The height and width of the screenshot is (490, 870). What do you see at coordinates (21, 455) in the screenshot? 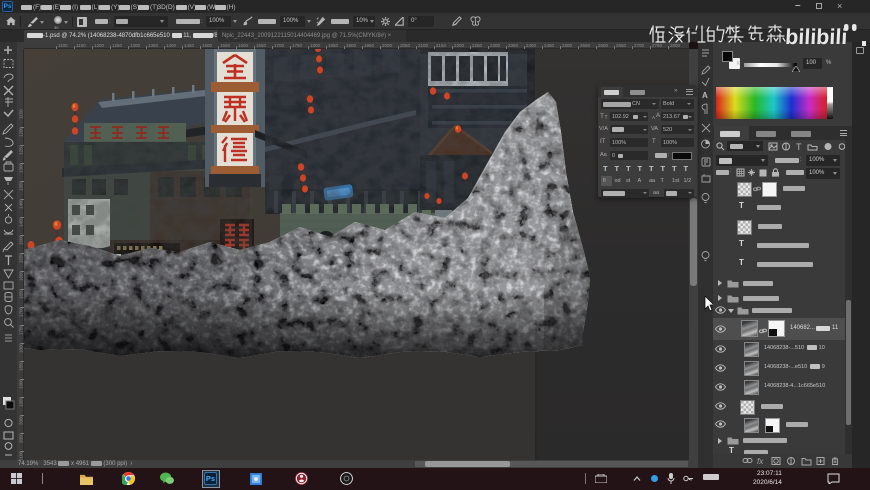
I see `svg-text: 2100` at bounding box center [21, 455].